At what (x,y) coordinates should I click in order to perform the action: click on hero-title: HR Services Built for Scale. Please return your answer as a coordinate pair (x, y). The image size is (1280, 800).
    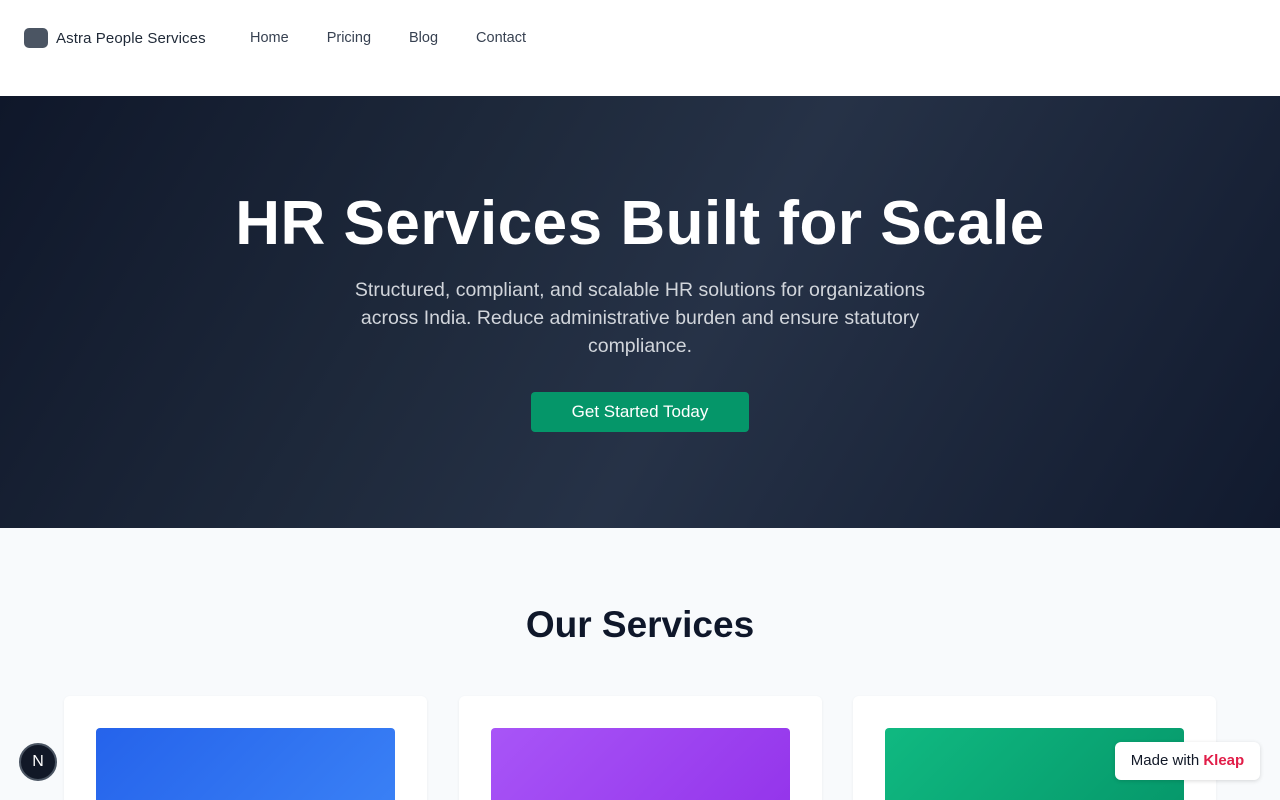
    Looking at the image, I should click on (640, 223).